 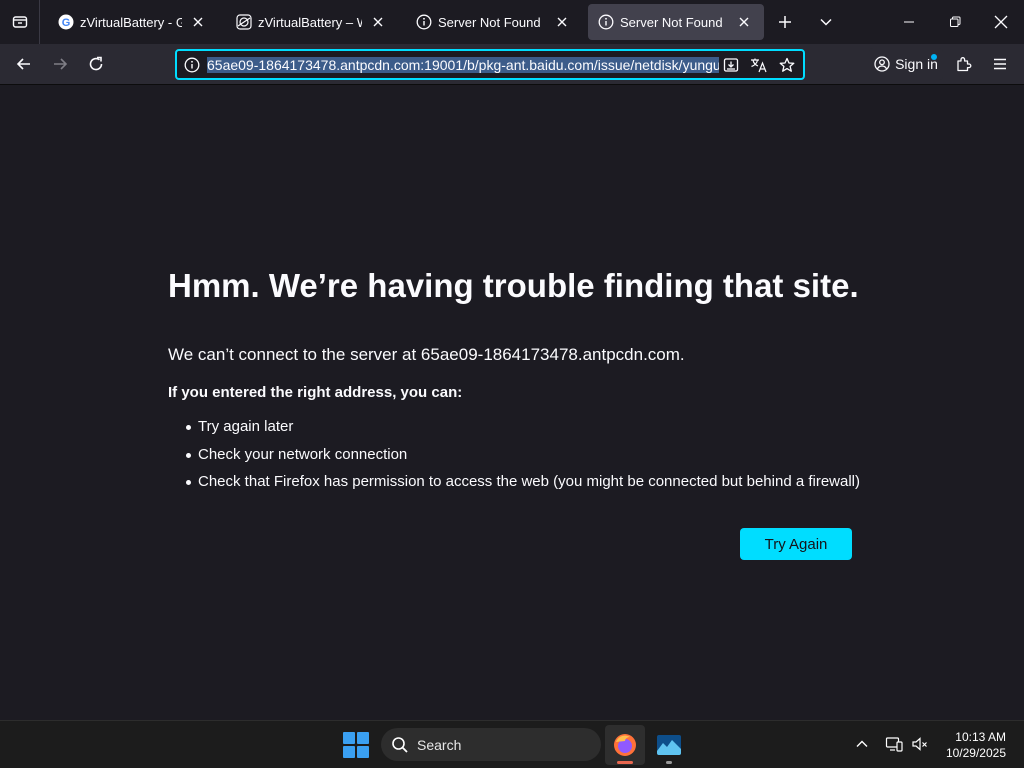 I want to click on show-hidden-icons-button, so click(x=862, y=744).